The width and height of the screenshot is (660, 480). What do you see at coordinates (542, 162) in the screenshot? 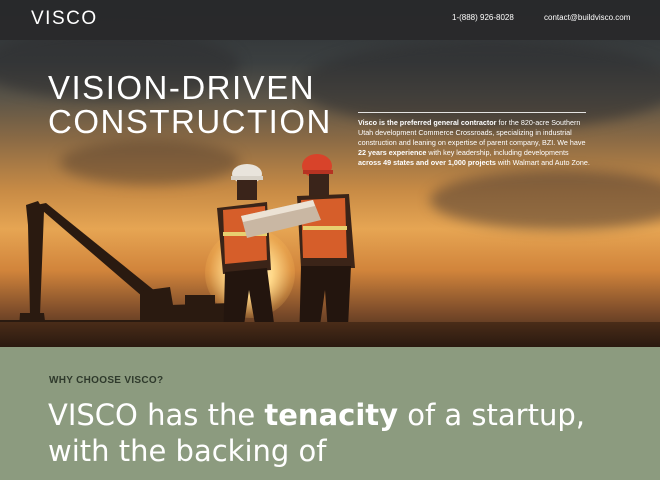
I see `desc-text-3: with Walmart and Auto Zone.` at bounding box center [542, 162].